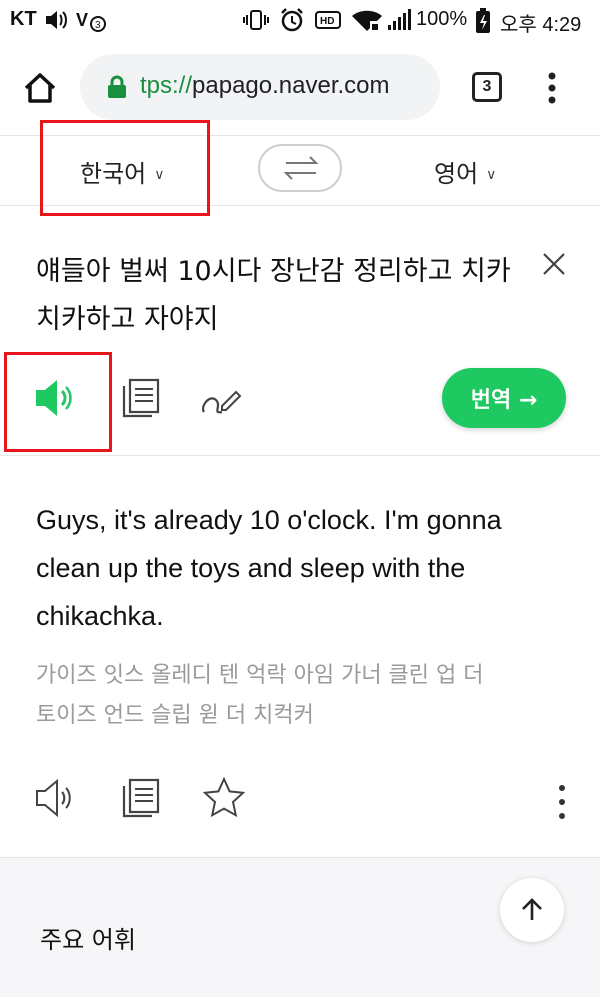 The width and height of the screenshot is (600, 997). What do you see at coordinates (562, 802) in the screenshot?
I see `more-vertical-icon` at bounding box center [562, 802].